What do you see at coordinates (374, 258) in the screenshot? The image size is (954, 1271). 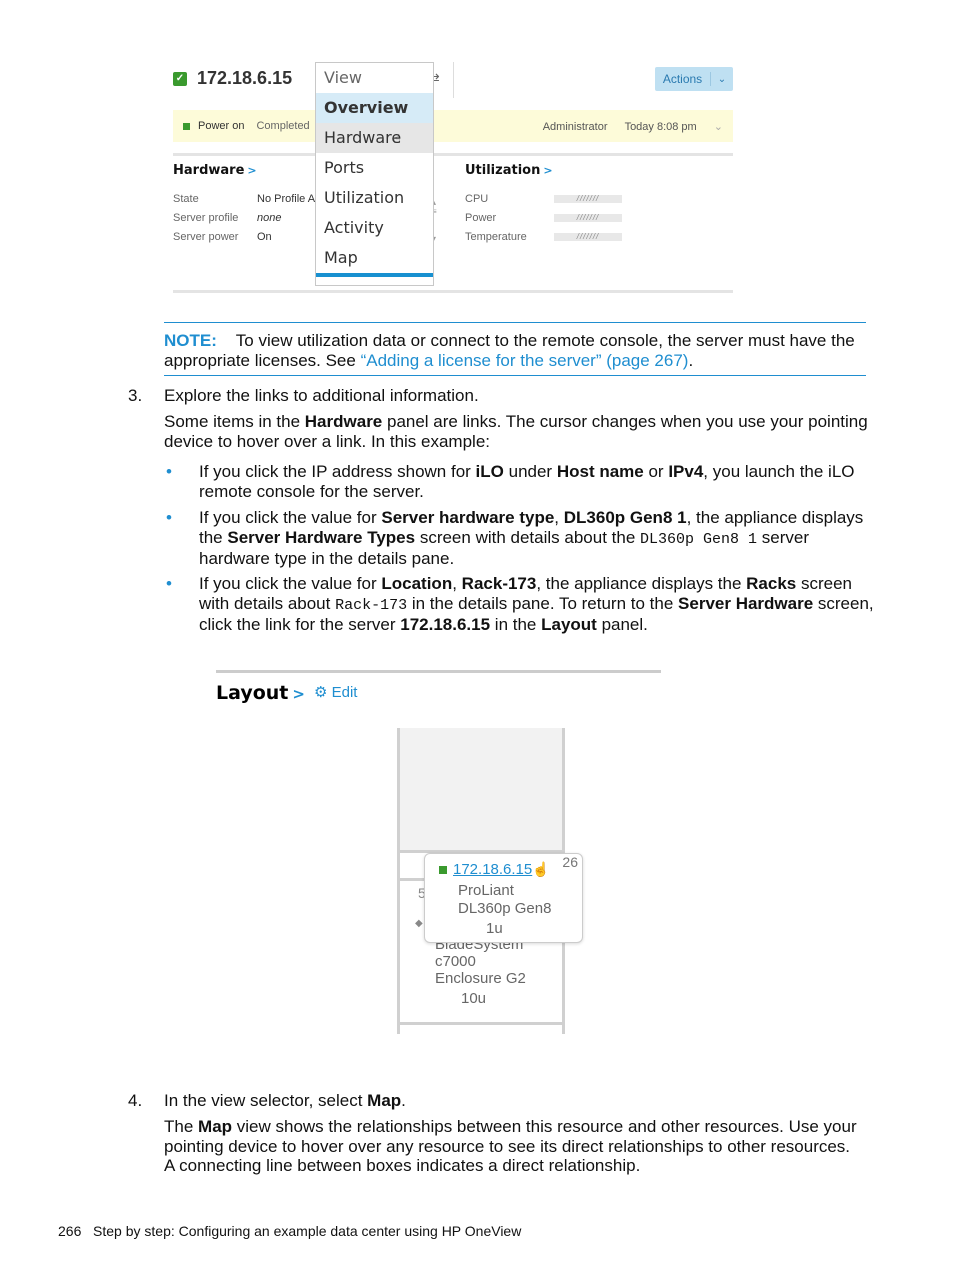 I see `menu-item-map: Map` at bounding box center [374, 258].